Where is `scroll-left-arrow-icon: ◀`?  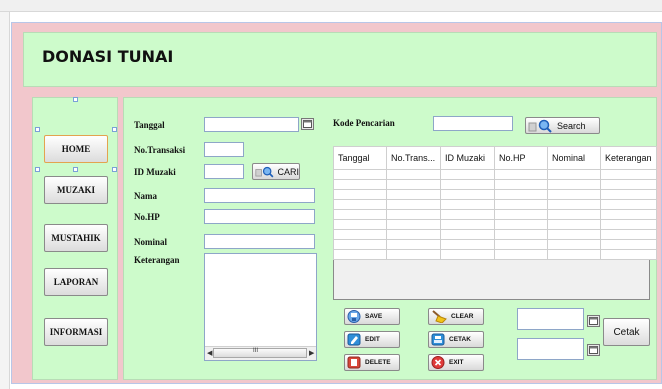 scroll-left-arrow-icon: ◀ is located at coordinates (209, 353).